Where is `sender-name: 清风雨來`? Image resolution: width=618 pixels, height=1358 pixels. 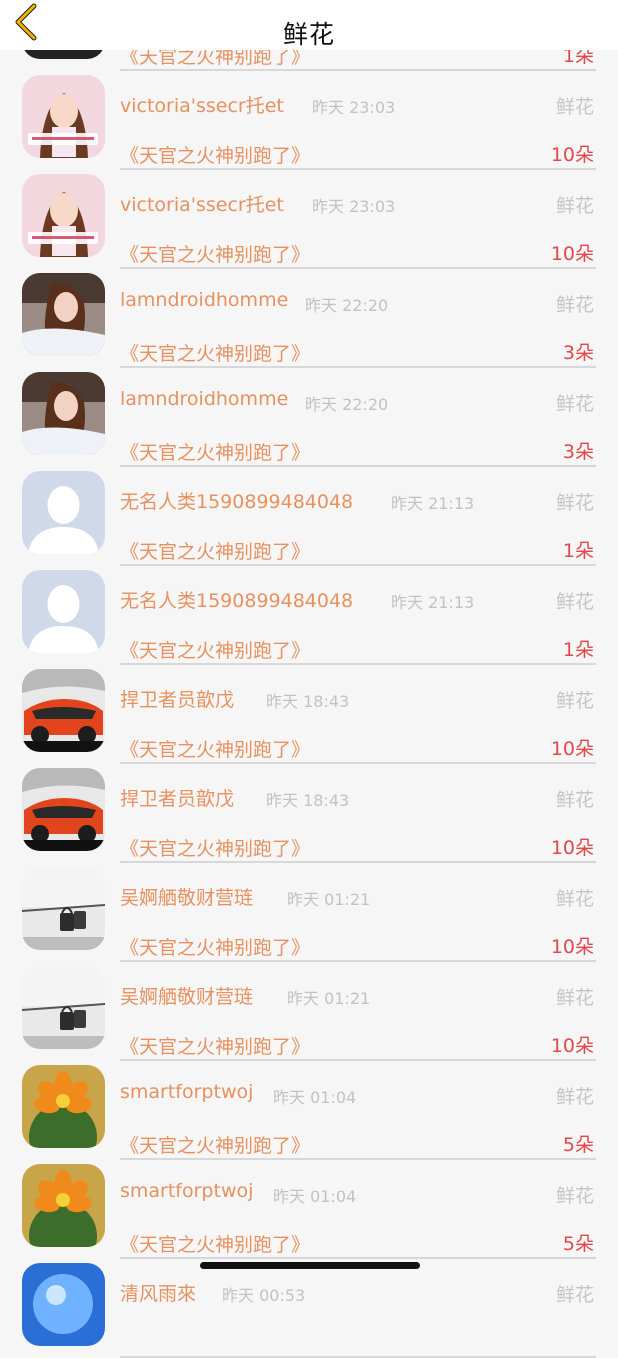 sender-name: 清风雨來 is located at coordinates (158, 1292).